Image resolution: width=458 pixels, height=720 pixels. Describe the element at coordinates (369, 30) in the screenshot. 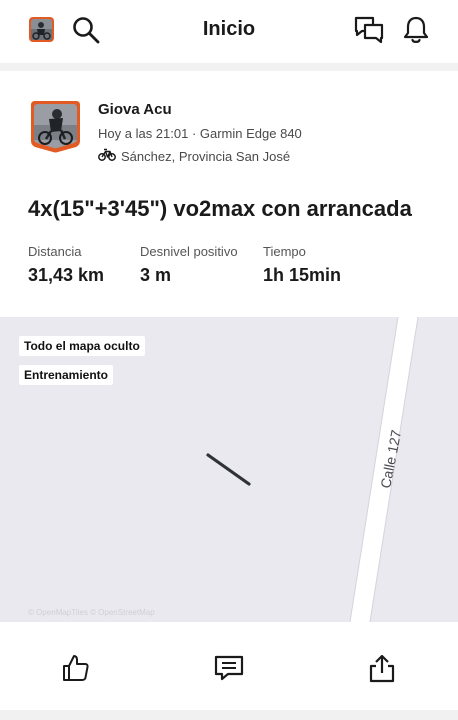

I see `messages-icon` at that location.